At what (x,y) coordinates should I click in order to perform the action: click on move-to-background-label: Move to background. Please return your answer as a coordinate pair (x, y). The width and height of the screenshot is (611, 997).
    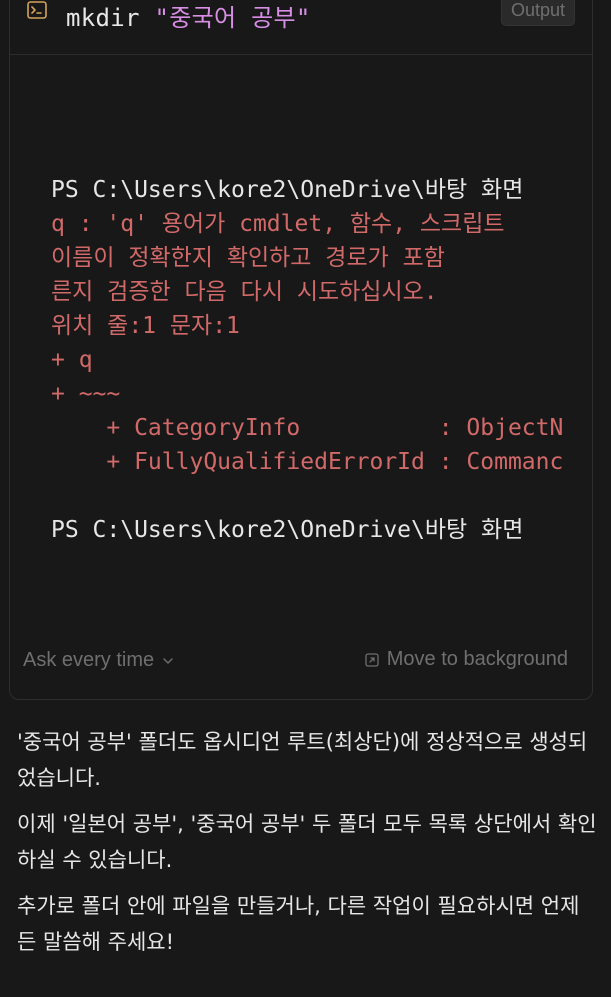
    Looking at the image, I should click on (477, 659).